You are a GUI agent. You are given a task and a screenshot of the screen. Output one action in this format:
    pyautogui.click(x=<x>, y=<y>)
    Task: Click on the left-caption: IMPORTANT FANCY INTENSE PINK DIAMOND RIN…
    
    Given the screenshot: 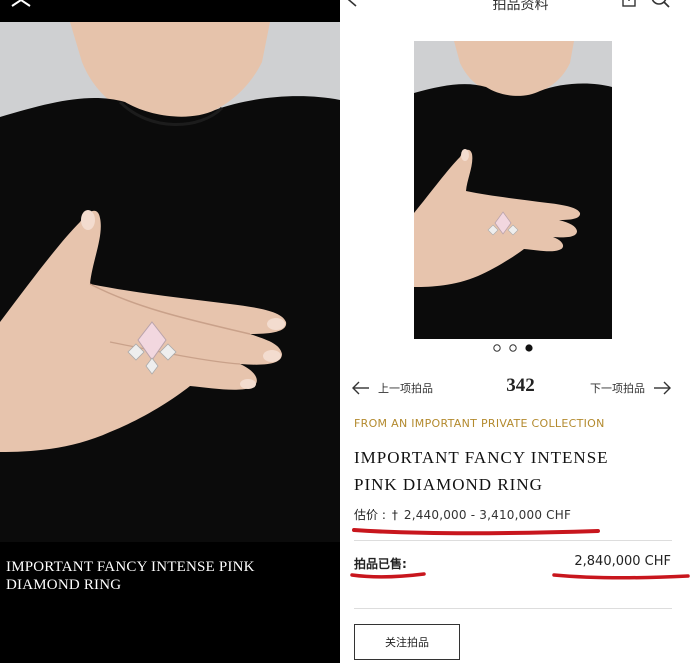 What is the action you would take?
    pyautogui.click(x=130, y=576)
    